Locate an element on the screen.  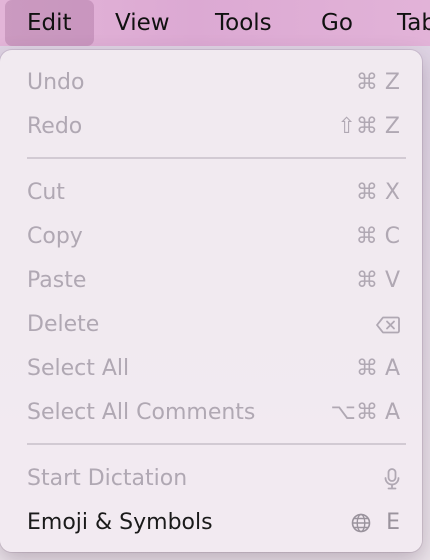
shortcut-key: E is located at coordinates (393, 522).